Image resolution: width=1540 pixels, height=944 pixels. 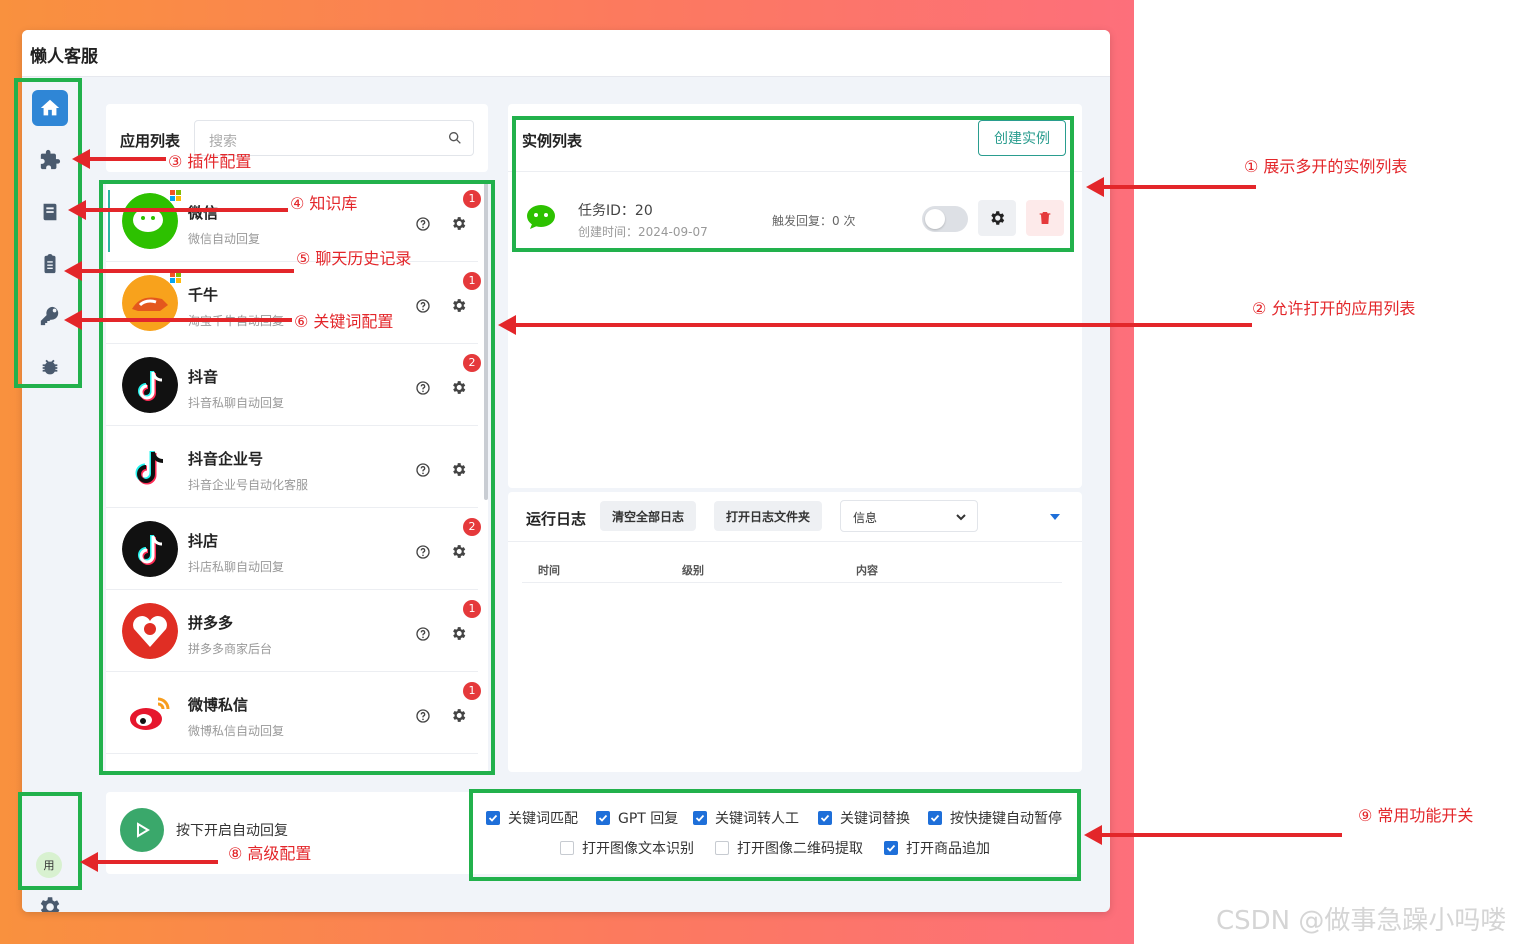 I want to click on annotation-feature-switches: ⑨ 常用功能开关, so click(x=1416, y=815).